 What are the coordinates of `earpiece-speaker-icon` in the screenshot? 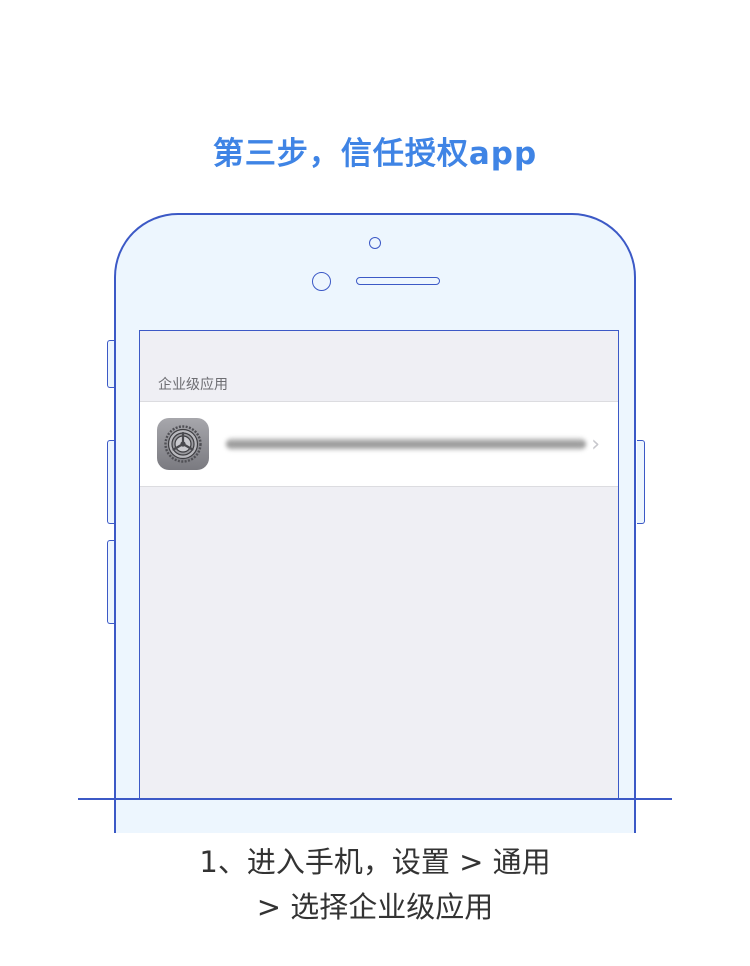 It's located at (398, 281).